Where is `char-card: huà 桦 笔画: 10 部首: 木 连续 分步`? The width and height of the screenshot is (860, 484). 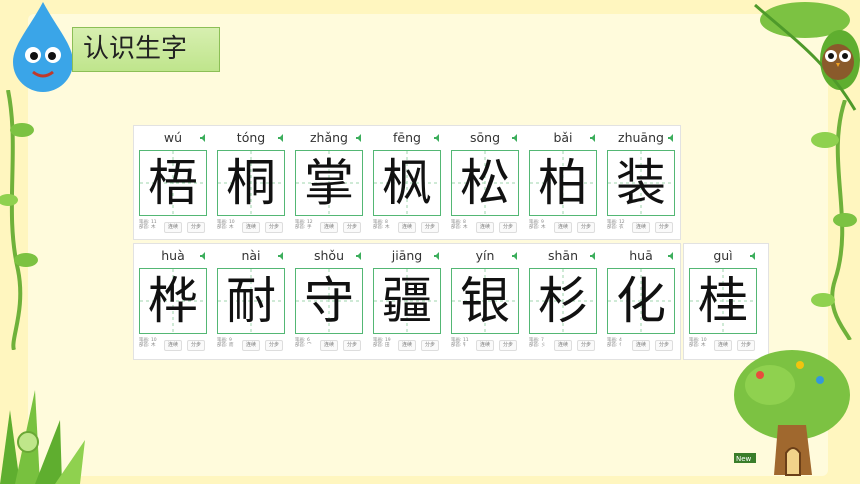 char-card: huà 桦 笔画: 10 部首: 木 连续 分步 is located at coordinates (173, 301).